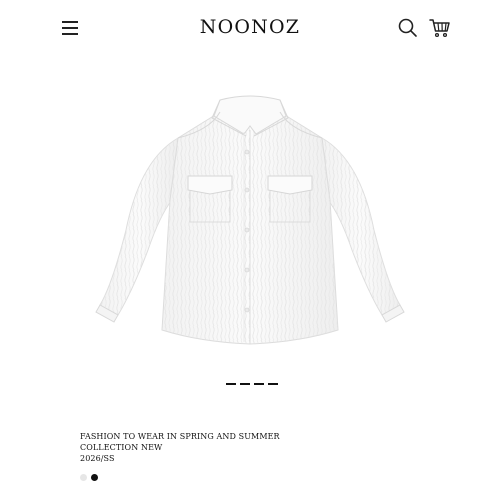  What do you see at coordinates (89, 477) in the screenshot?
I see `color-swatches` at bounding box center [89, 477].